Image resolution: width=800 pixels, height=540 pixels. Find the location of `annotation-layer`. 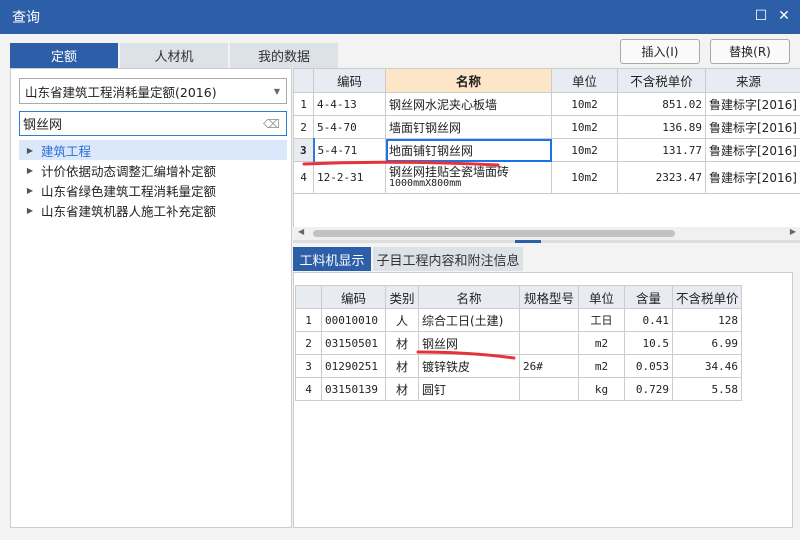

annotation-layer is located at coordinates (409, 260).